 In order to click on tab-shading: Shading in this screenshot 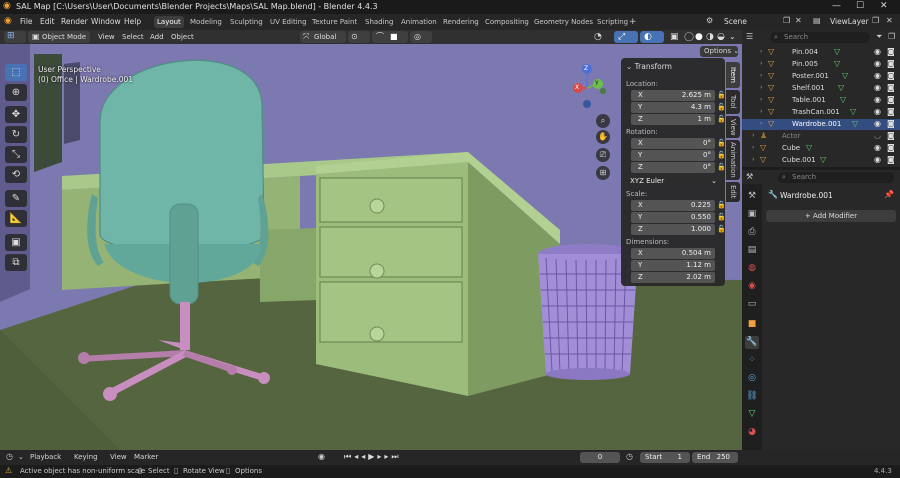, I will do `click(379, 22)`.